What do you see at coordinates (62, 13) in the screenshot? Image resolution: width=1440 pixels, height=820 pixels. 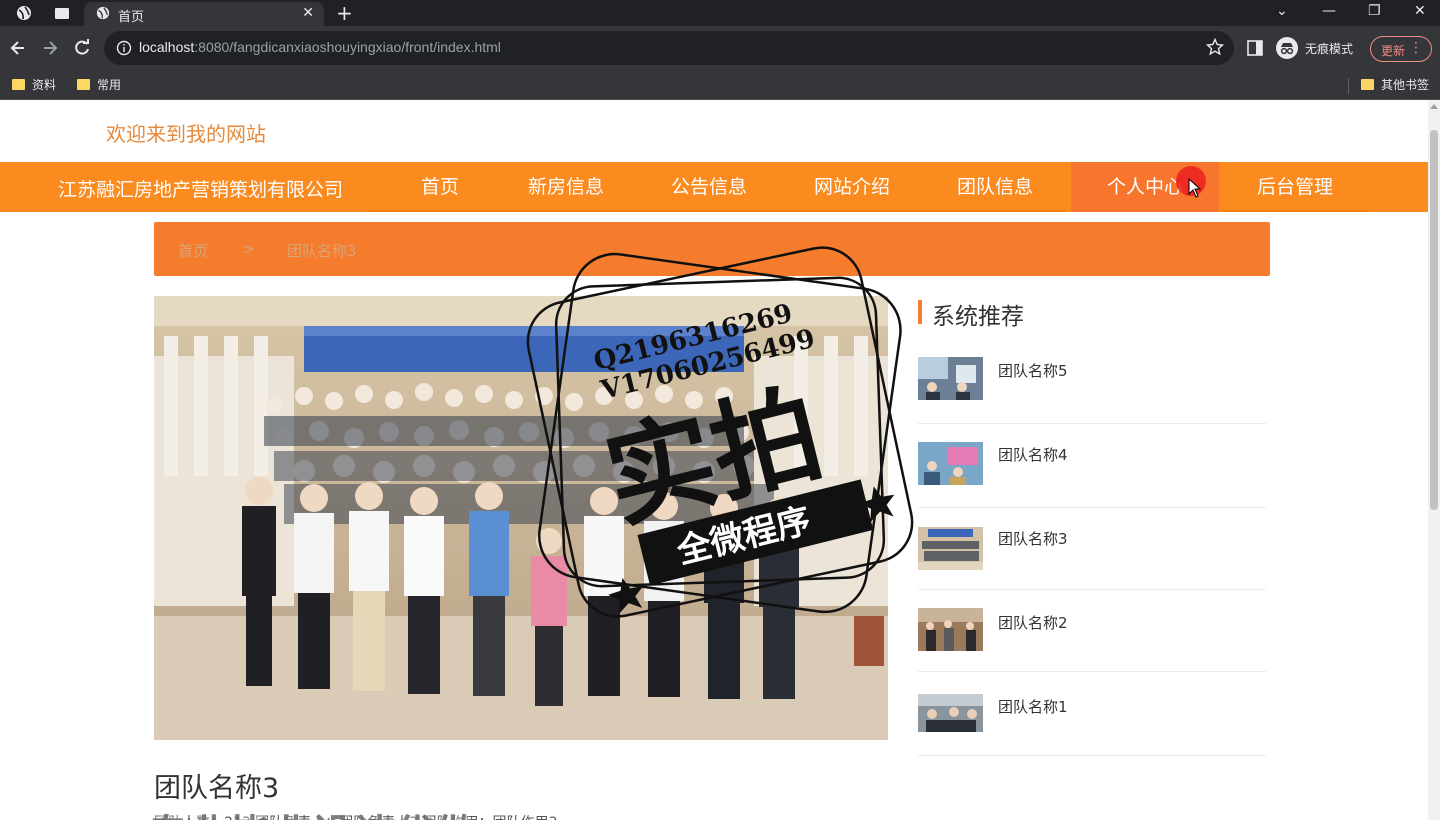 I see `tab-search-icon` at bounding box center [62, 13].